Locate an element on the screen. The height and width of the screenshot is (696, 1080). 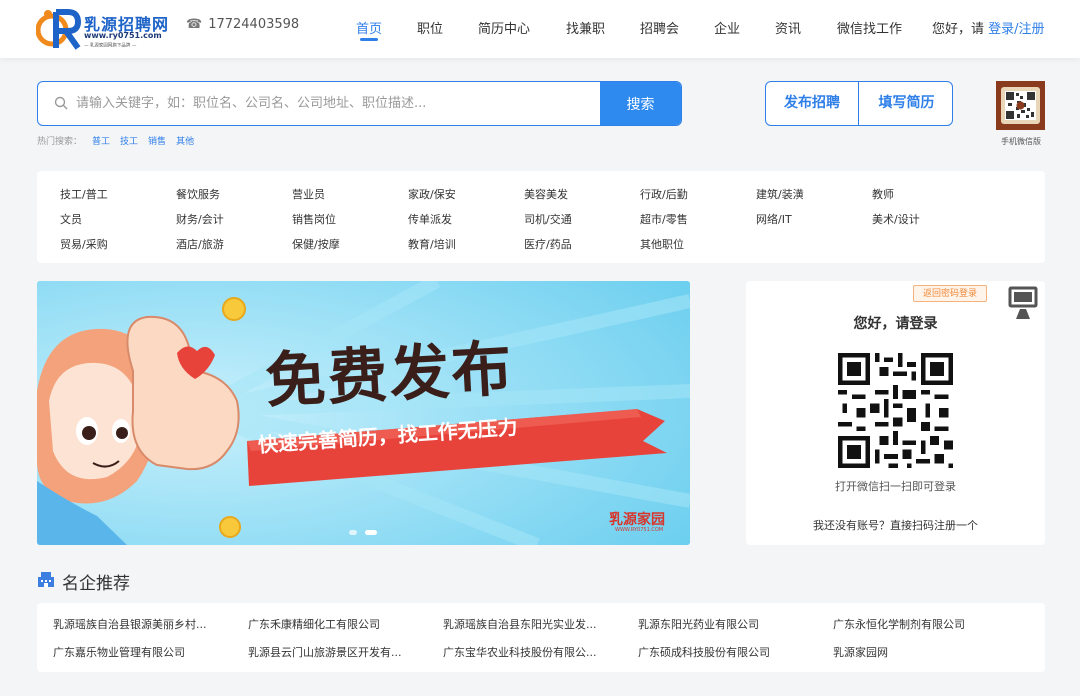
logo-mark-icon is located at coordinates (58, 29).